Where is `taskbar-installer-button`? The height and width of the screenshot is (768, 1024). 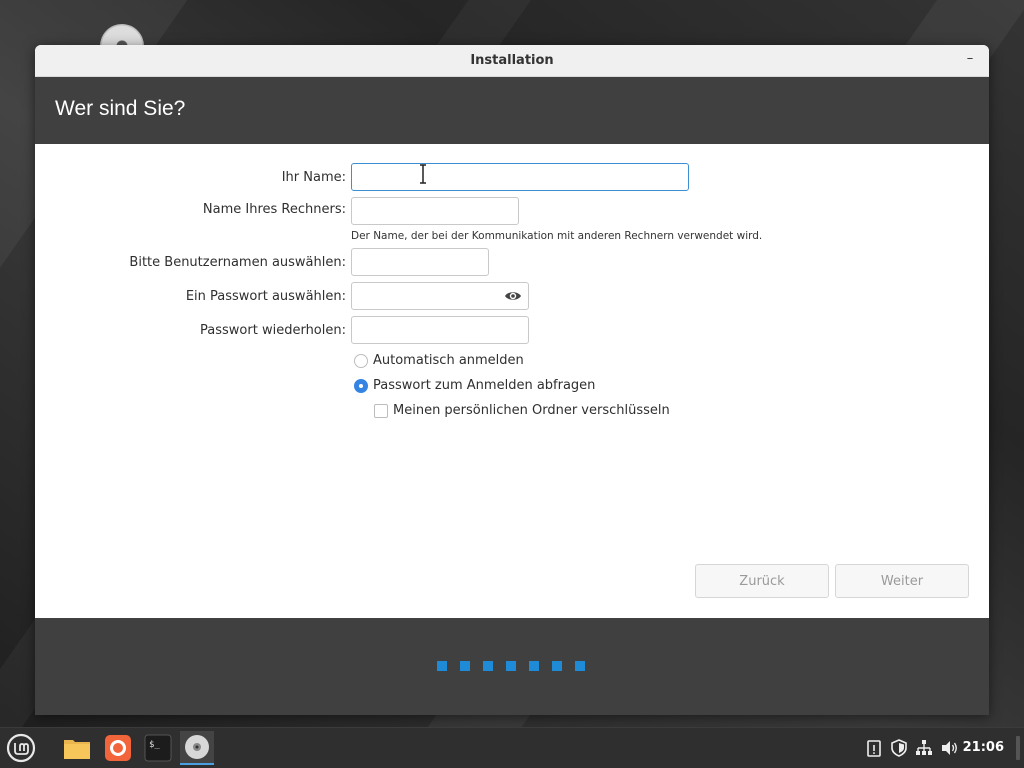 taskbar-installer-button is located at coordinates (197, 748).